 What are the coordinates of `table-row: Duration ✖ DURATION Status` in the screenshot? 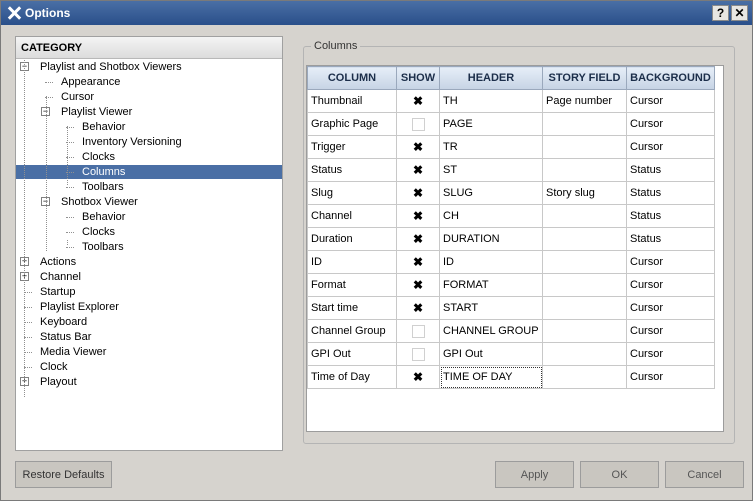 It's located at (511, 239).